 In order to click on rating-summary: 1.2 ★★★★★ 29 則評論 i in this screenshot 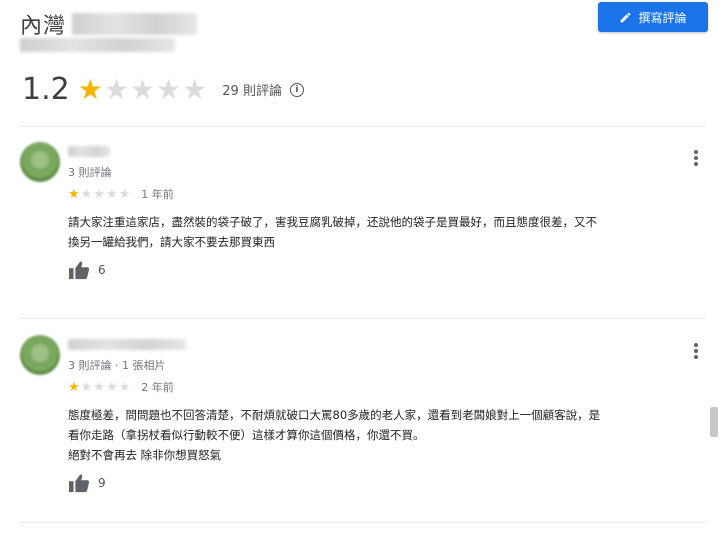, I will do `click(163, 89)`.